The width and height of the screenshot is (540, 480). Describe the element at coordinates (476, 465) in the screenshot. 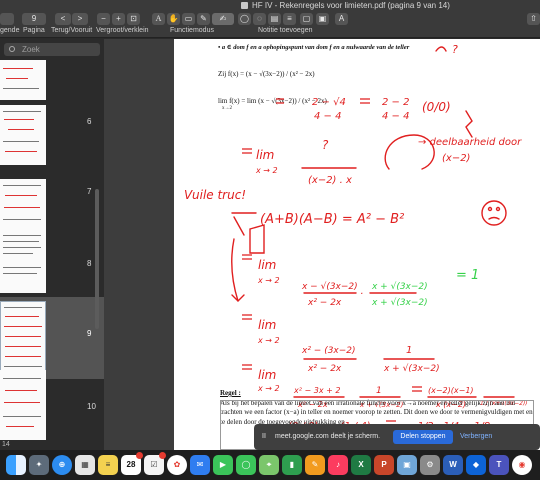

I see `dropbox-icon: ◆` at that location.